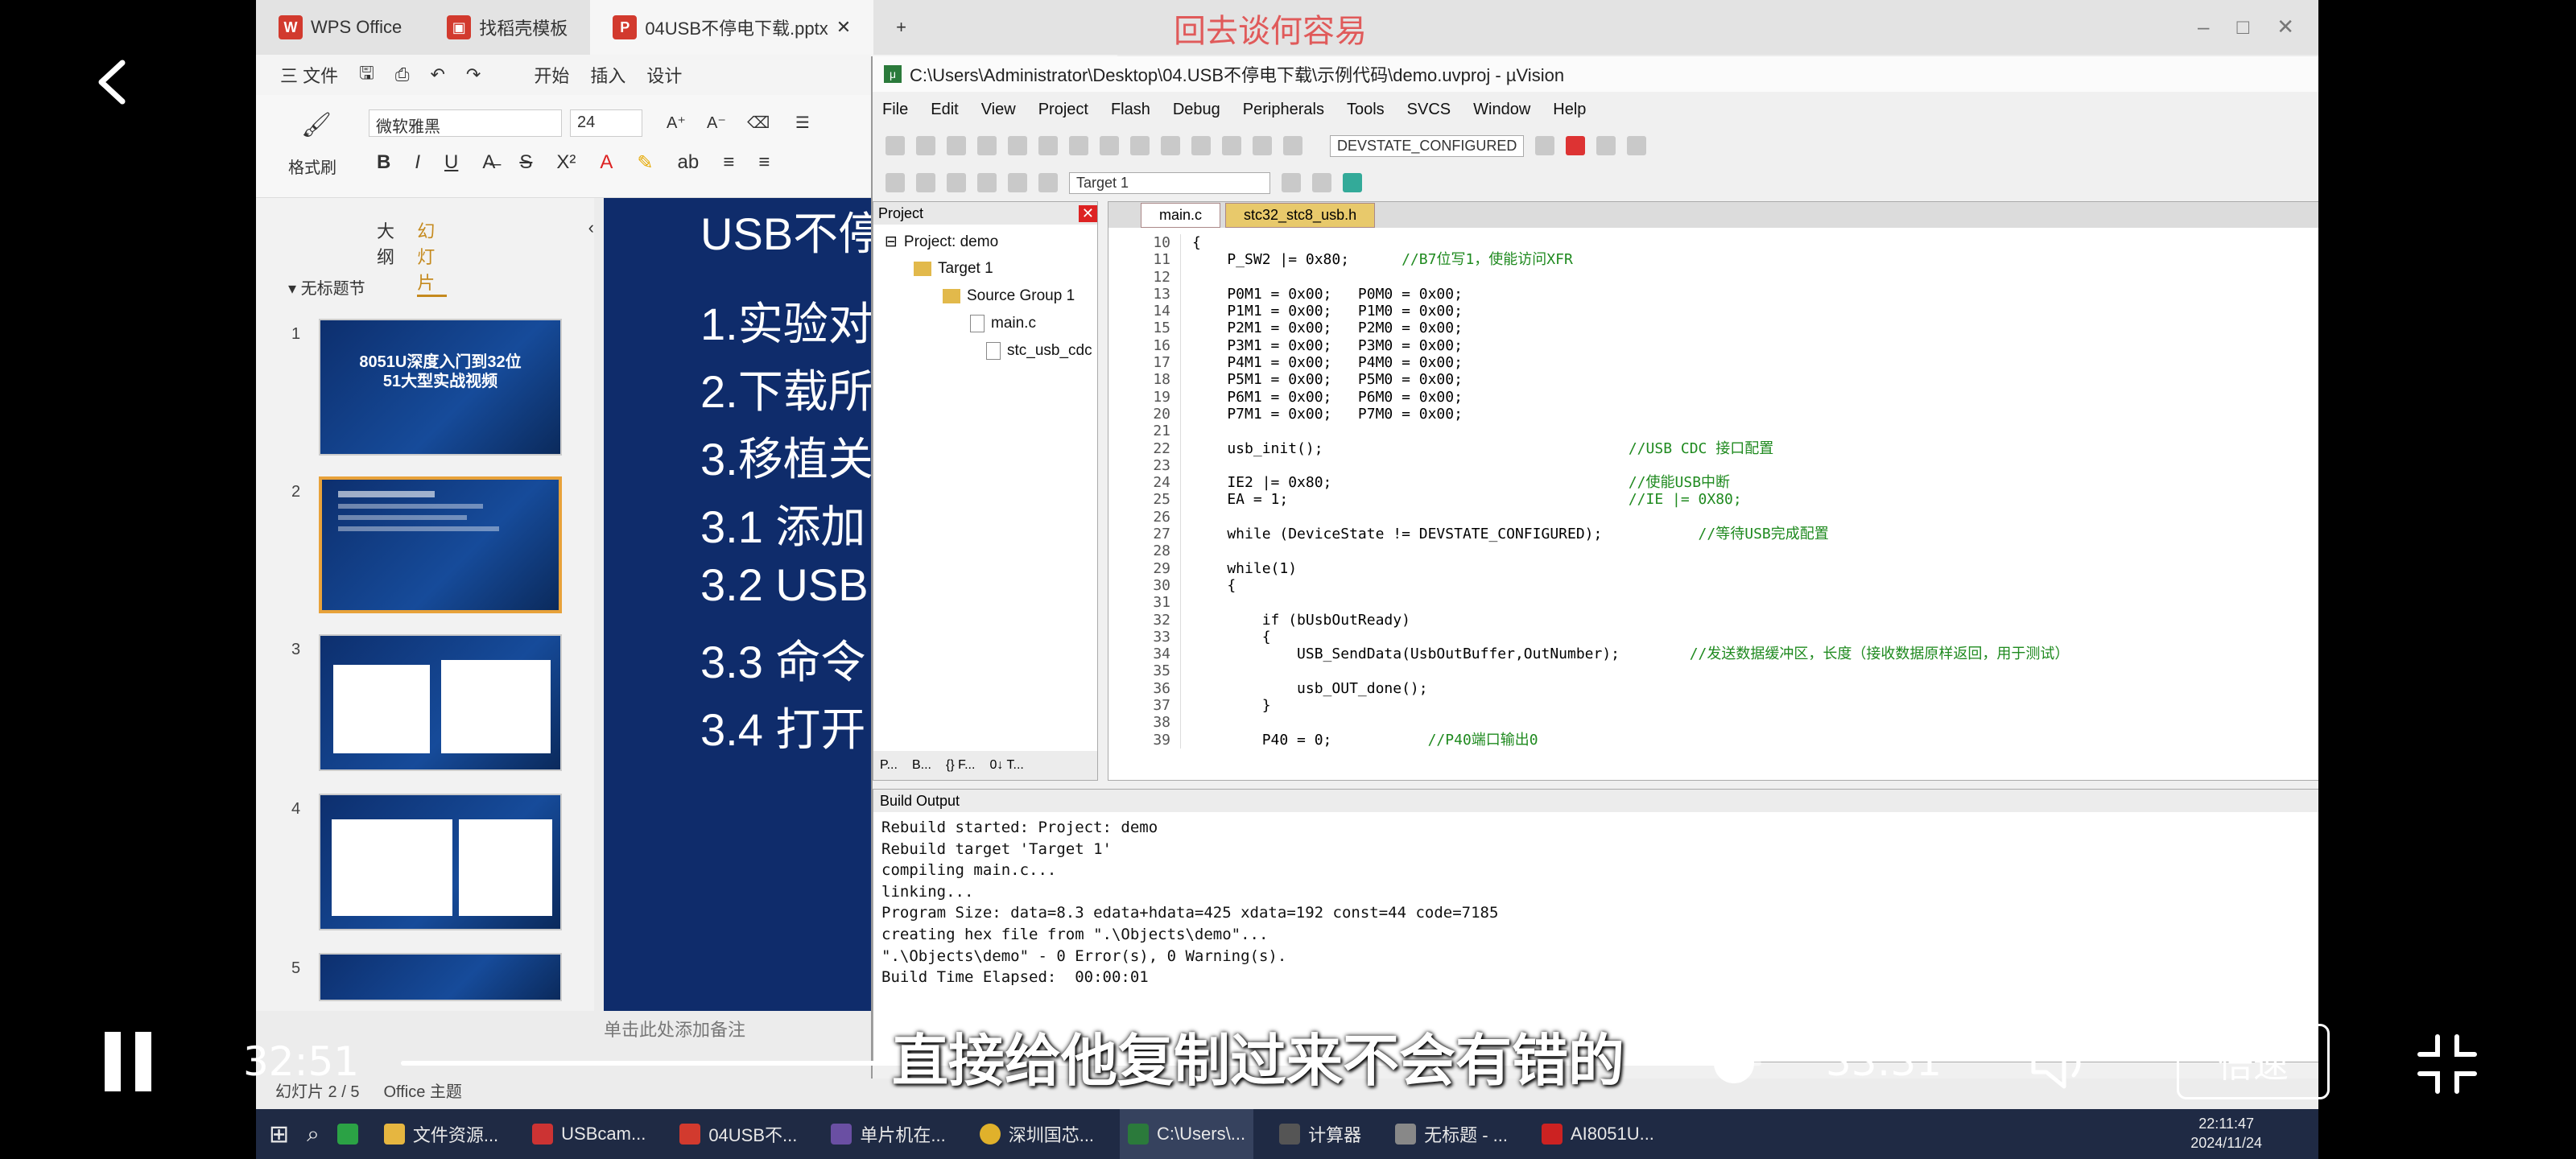 This screenshot has width=2576, height=1159. Describe the element at coordinates (422, 1090) in the screenshot. I see `theme-name: Office 主题` at that location.